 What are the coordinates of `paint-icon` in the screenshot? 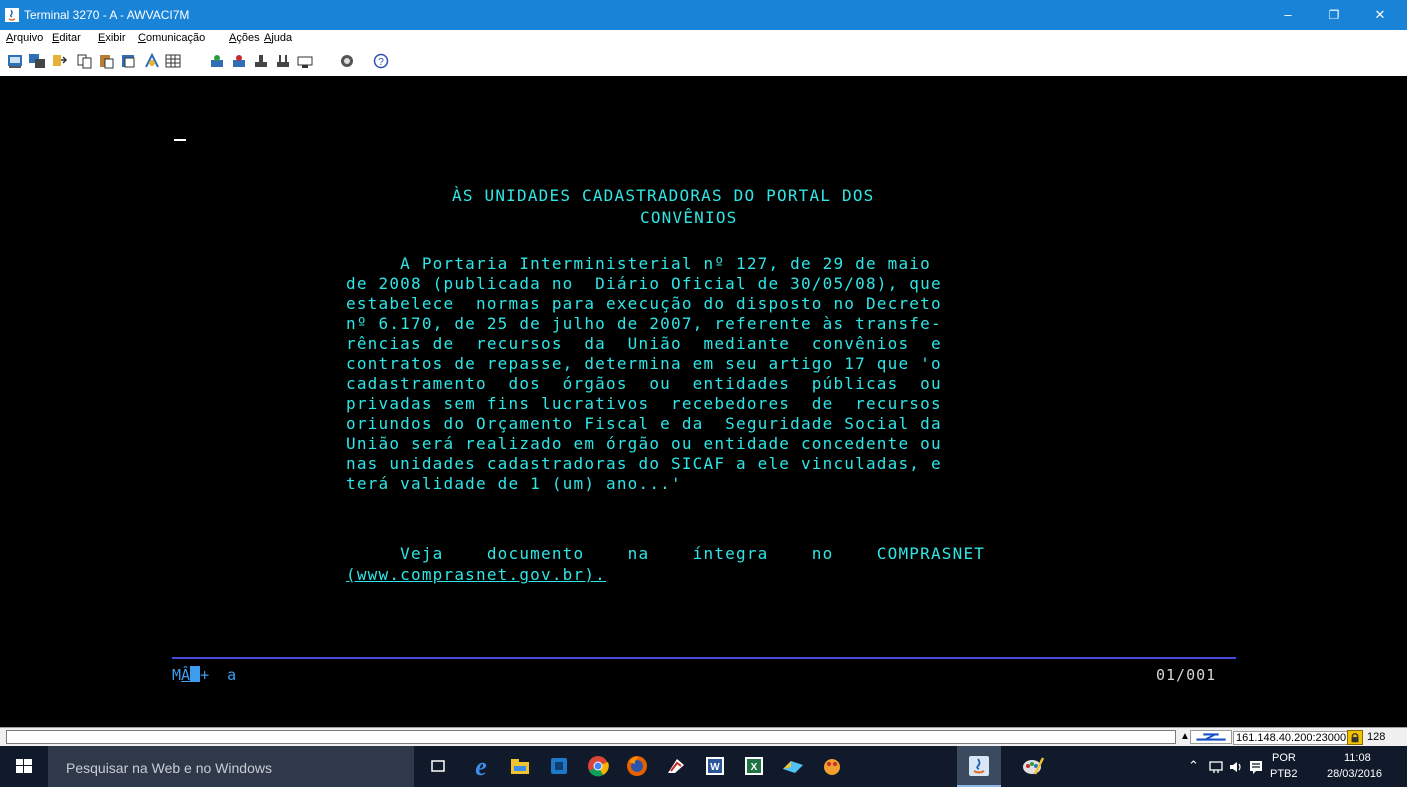 It's located at (1033, 766).